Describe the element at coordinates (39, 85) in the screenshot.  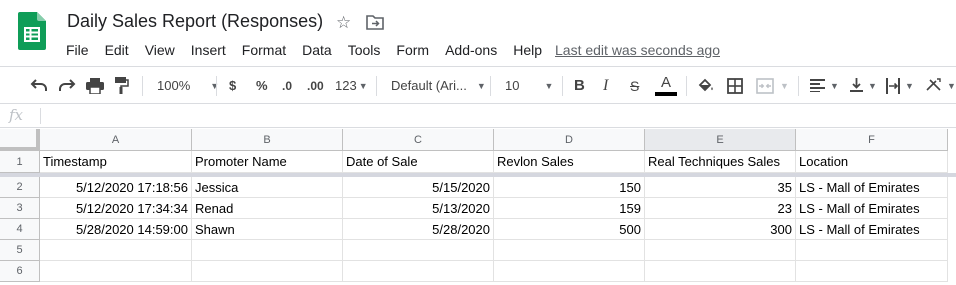
I see `undo-icon` at that location.